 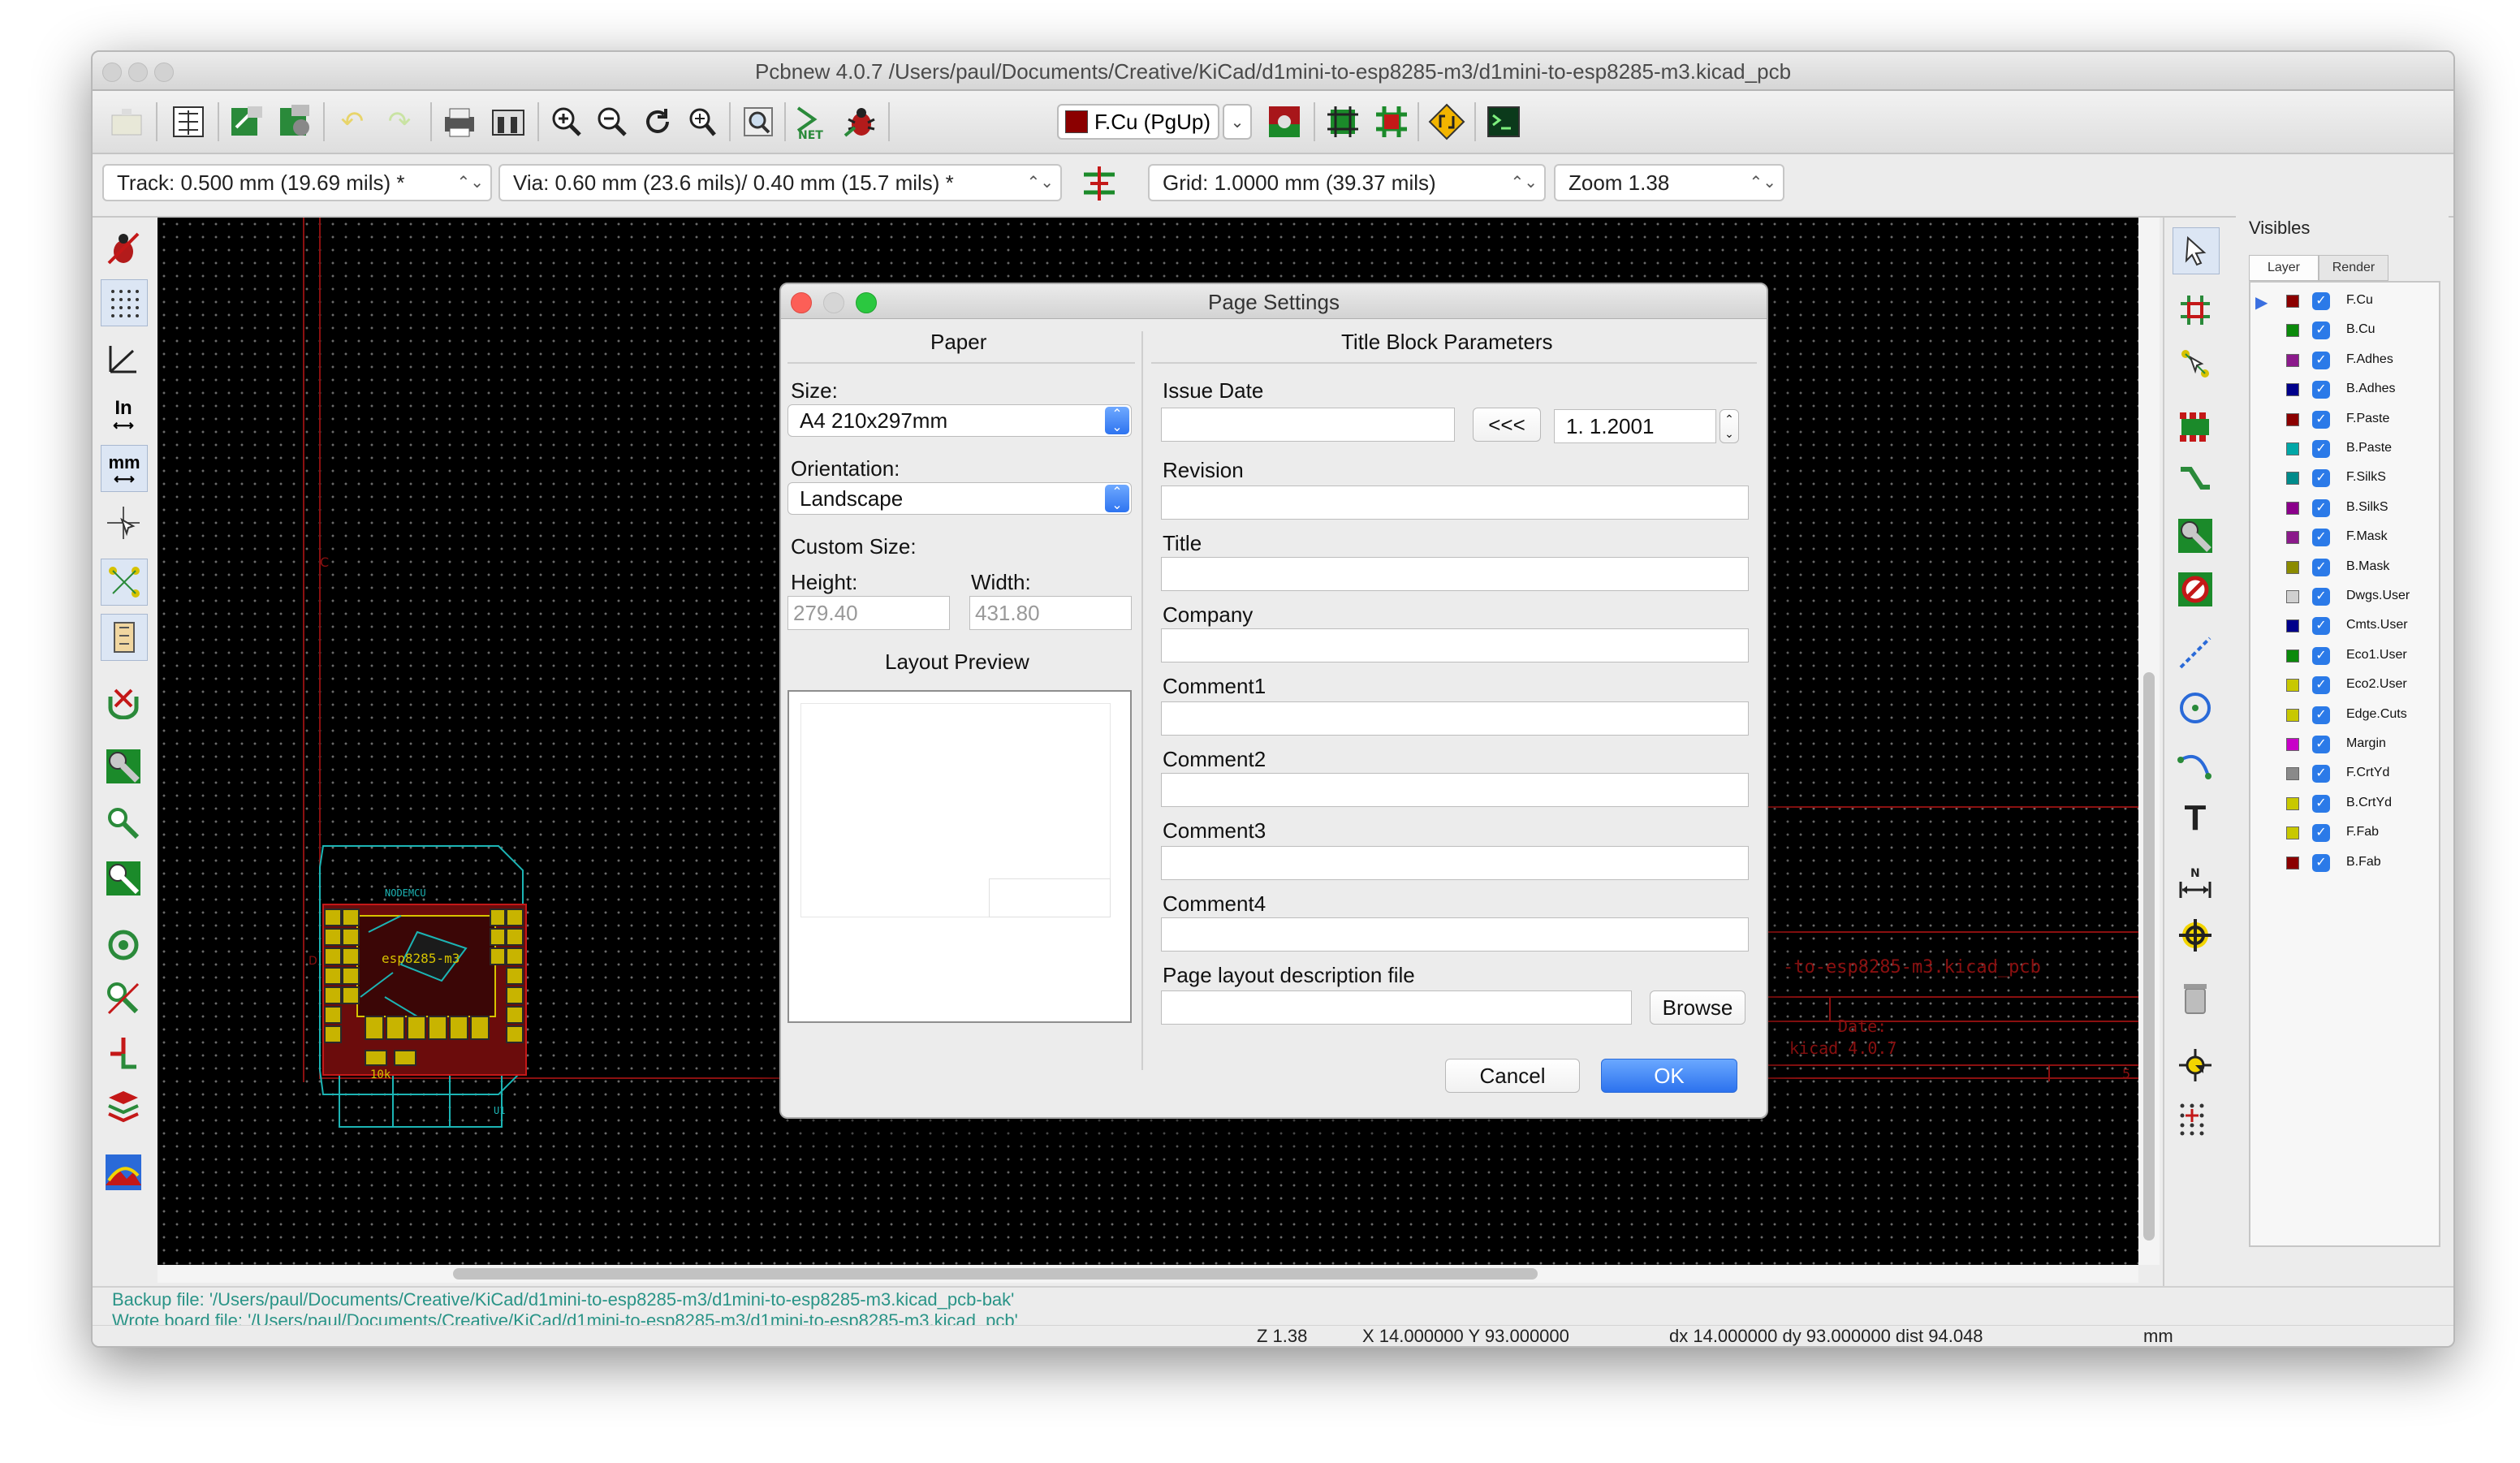 What do you see at coordinates (123, 945) in the screenshot?
I see `show-zones-icon` at bounding box center [123, 945].